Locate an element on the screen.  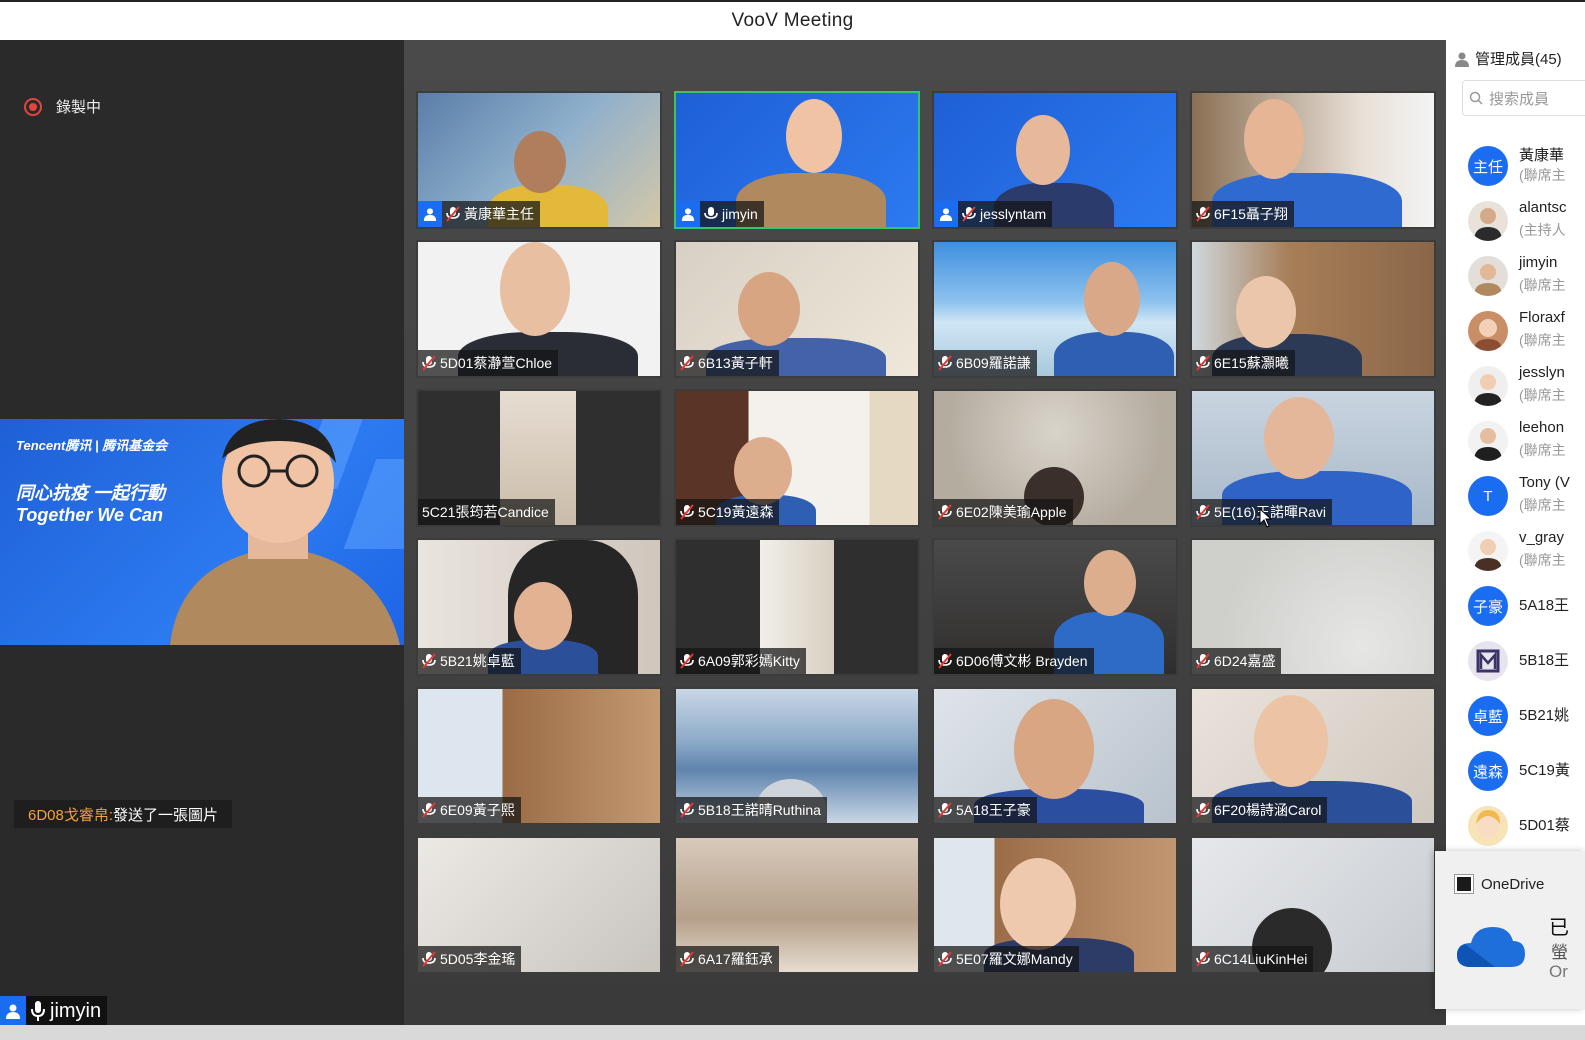
video-tile: 5B18王諾晴Ruthina is located at coordinates (797, 756).